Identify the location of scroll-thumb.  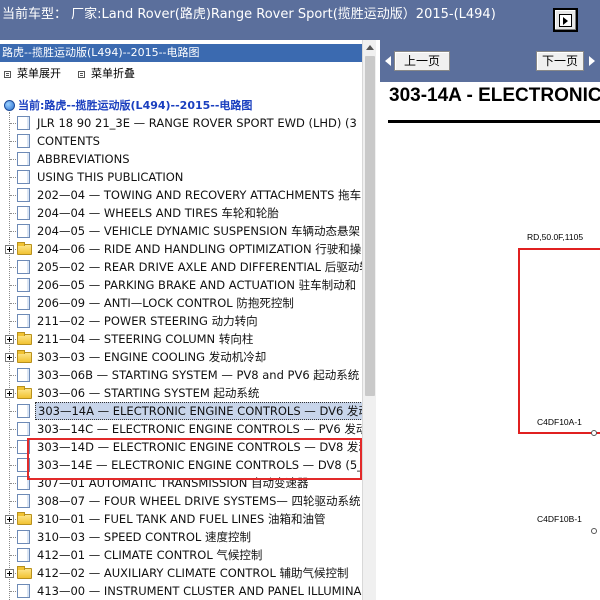
(370, 226).